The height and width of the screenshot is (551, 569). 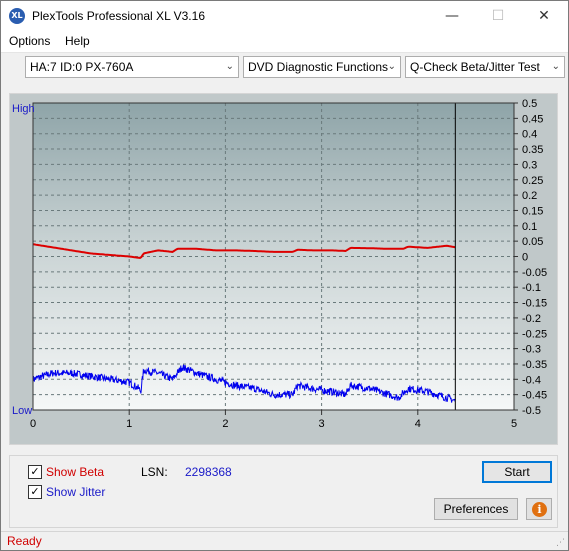 What do you see at coordinates (532, 211) in the screenshot?
I see `y-tick-label: 0.15` at bounding box center [532, 211].